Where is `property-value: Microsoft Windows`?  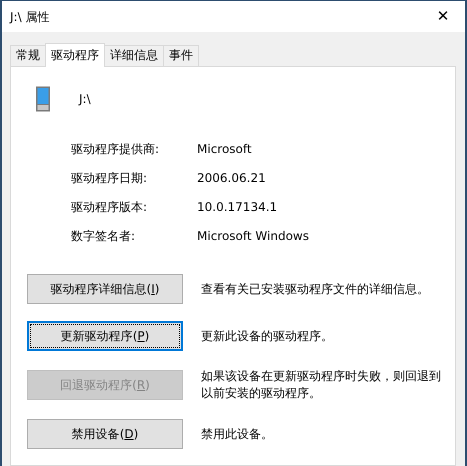
property-value: Microsoft Windows is located at coordinates (253, 236).